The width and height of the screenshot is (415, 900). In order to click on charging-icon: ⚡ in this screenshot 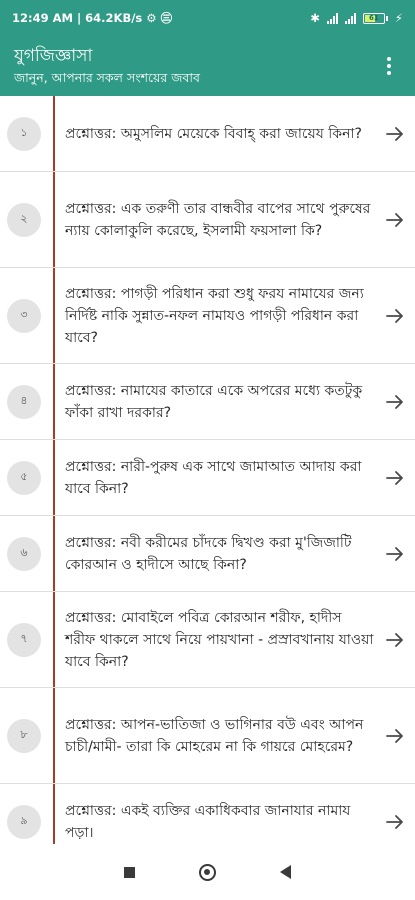, I will do `click(398, 18)`.